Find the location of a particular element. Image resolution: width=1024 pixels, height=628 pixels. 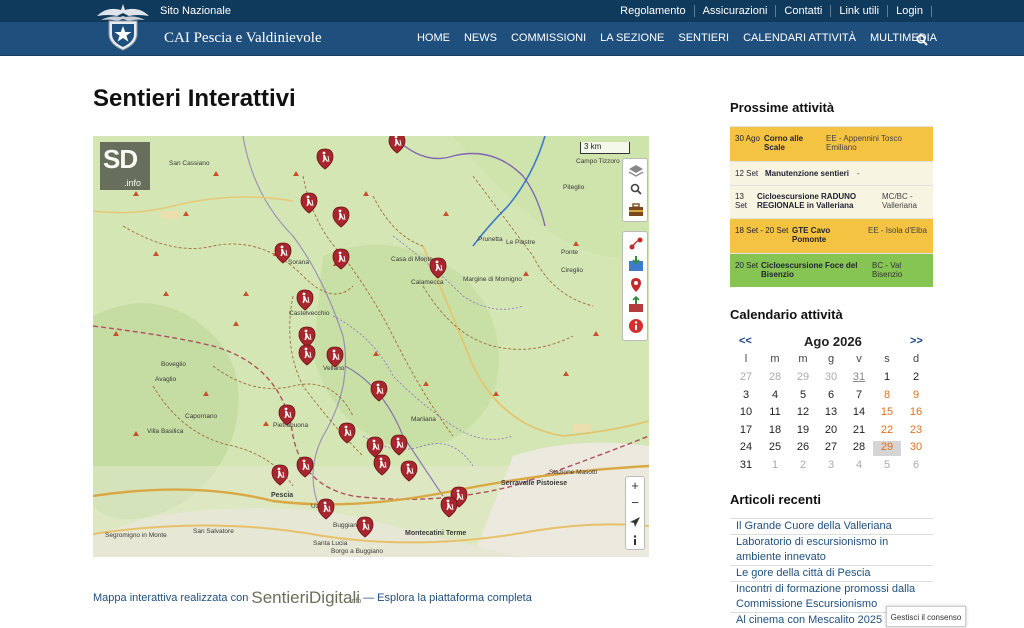

nav-commissioni: COMMISSIONI is located at coordinates (548, 38).